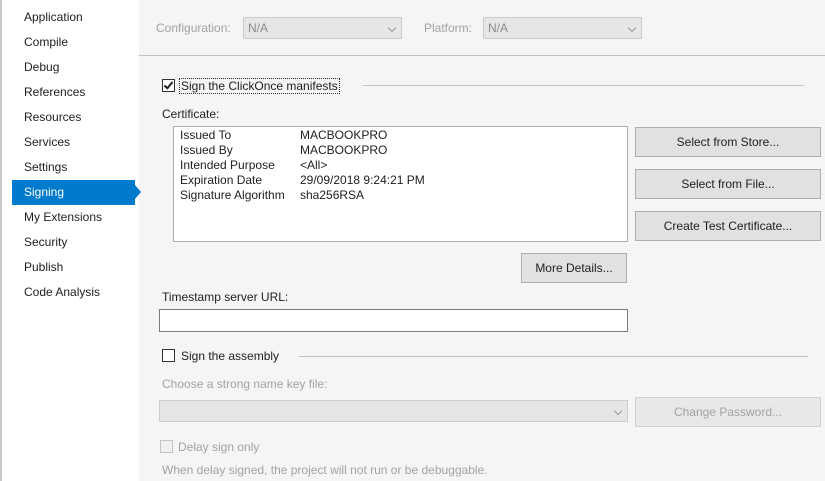 The image size is (825, 481). I want to click on sidebar-item-debug: Debug, so click(73, 67).